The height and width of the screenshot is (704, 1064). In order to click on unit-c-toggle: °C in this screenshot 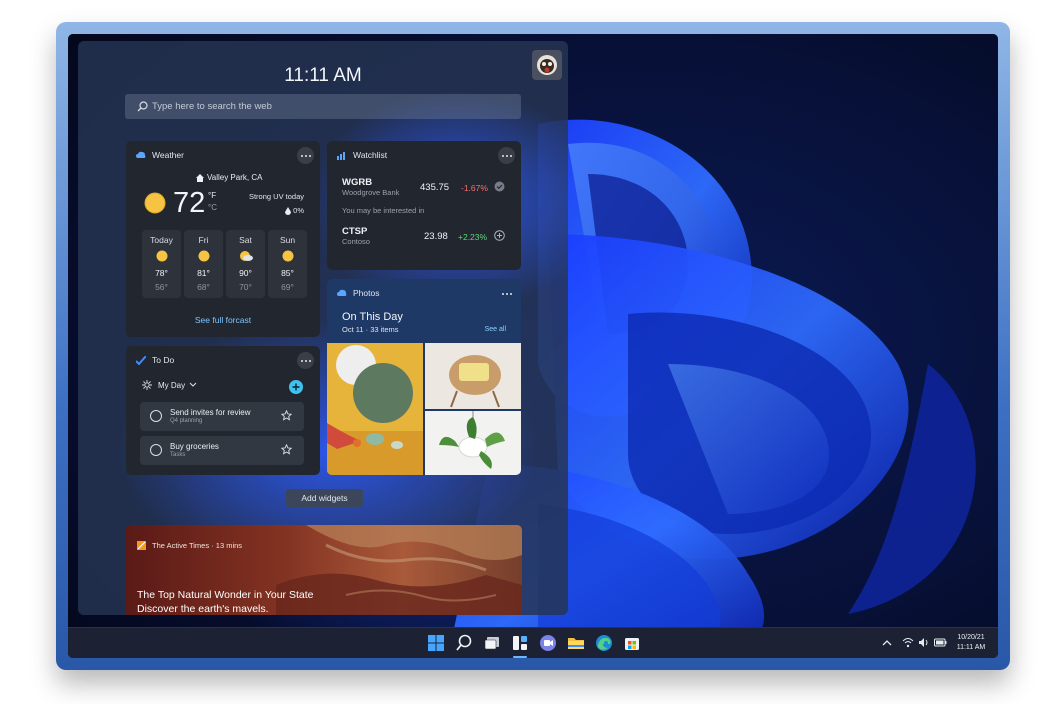, I will do `click(212, 207)`.